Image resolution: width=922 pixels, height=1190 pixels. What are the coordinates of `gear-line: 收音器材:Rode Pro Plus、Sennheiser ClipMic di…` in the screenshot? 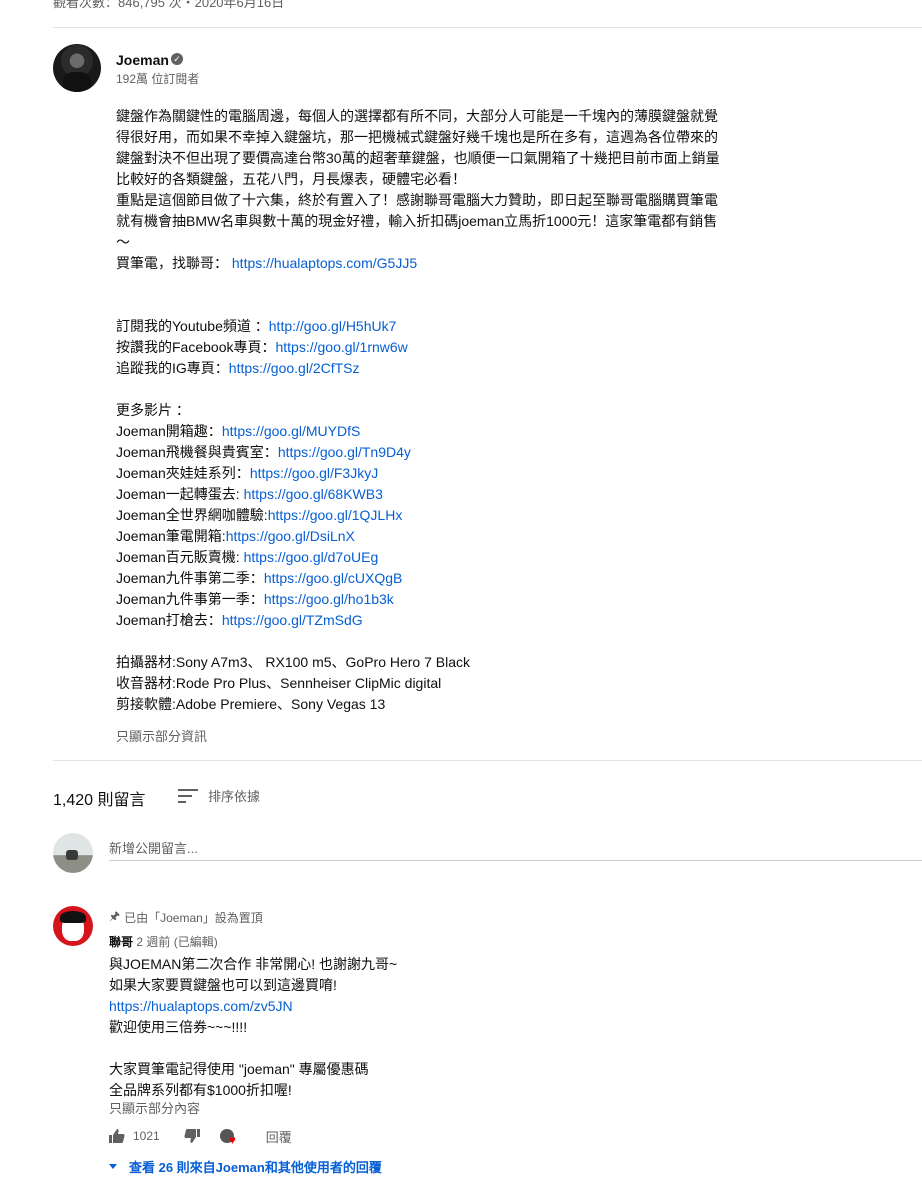 It's located at (279, 683).